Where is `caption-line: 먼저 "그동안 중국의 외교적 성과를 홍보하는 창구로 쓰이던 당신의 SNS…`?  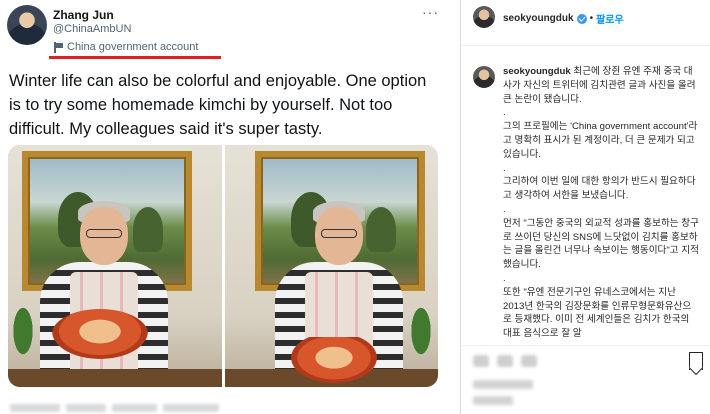
caption-line: 먼저 "그동안 중국의 외교적 성과를 홍보하는 창구로 쓰이던 당신의 SNS… is located at coordinates (601, 244).